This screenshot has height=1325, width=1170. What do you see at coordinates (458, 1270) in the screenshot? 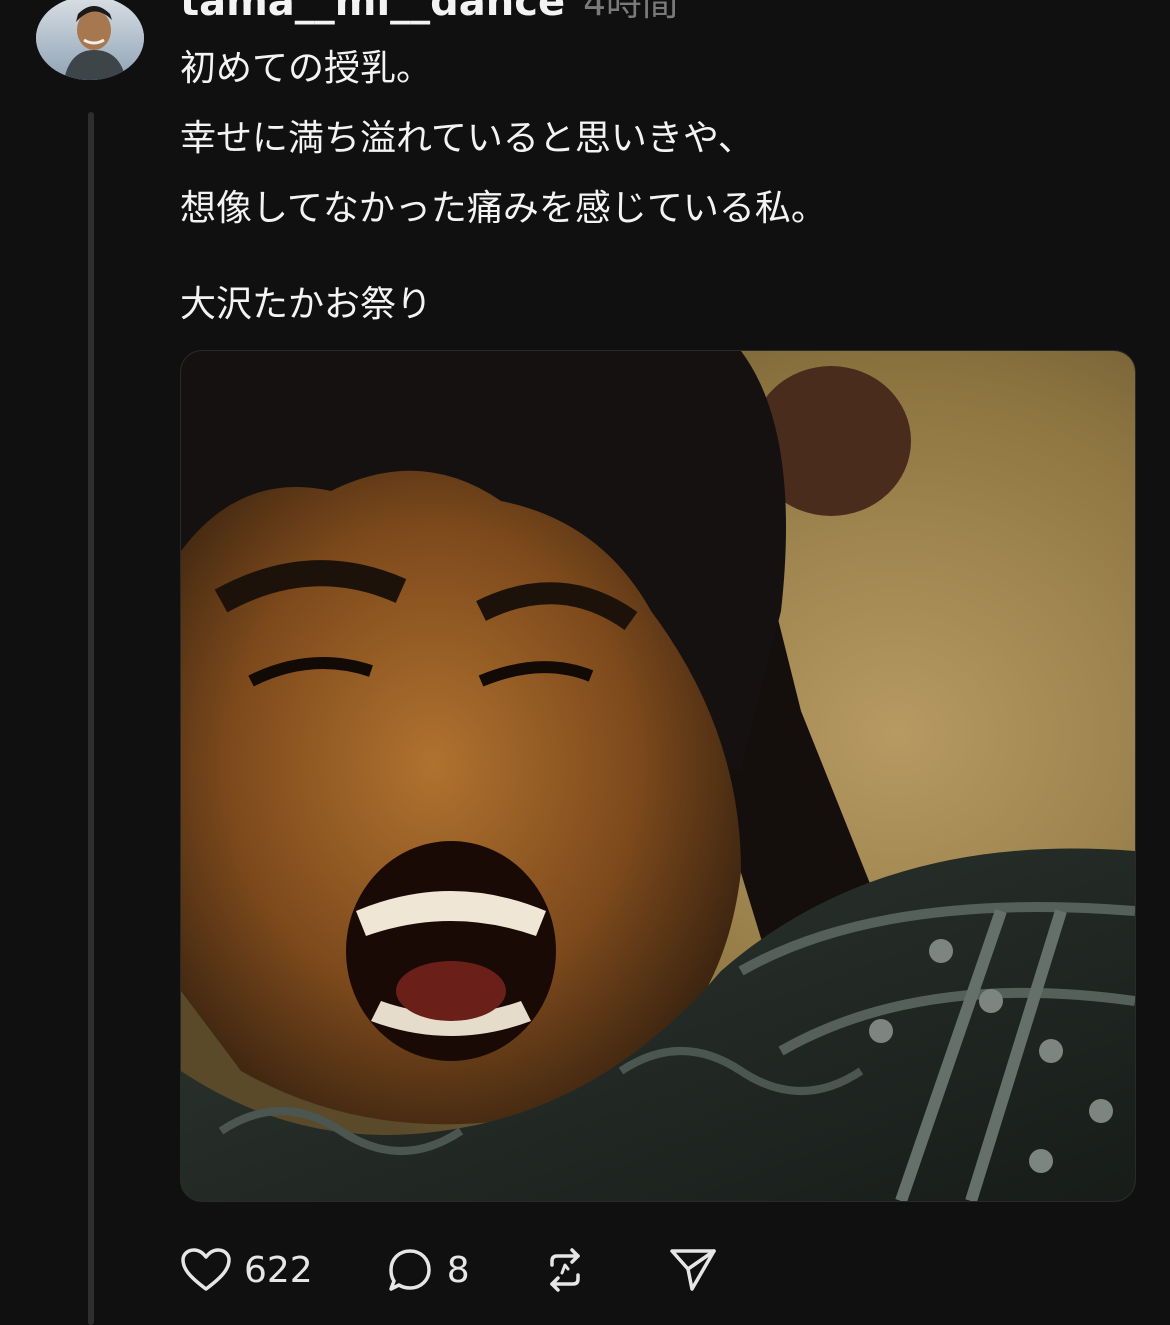
I see `reply-count: 8` at bounding box center [458, 1270].